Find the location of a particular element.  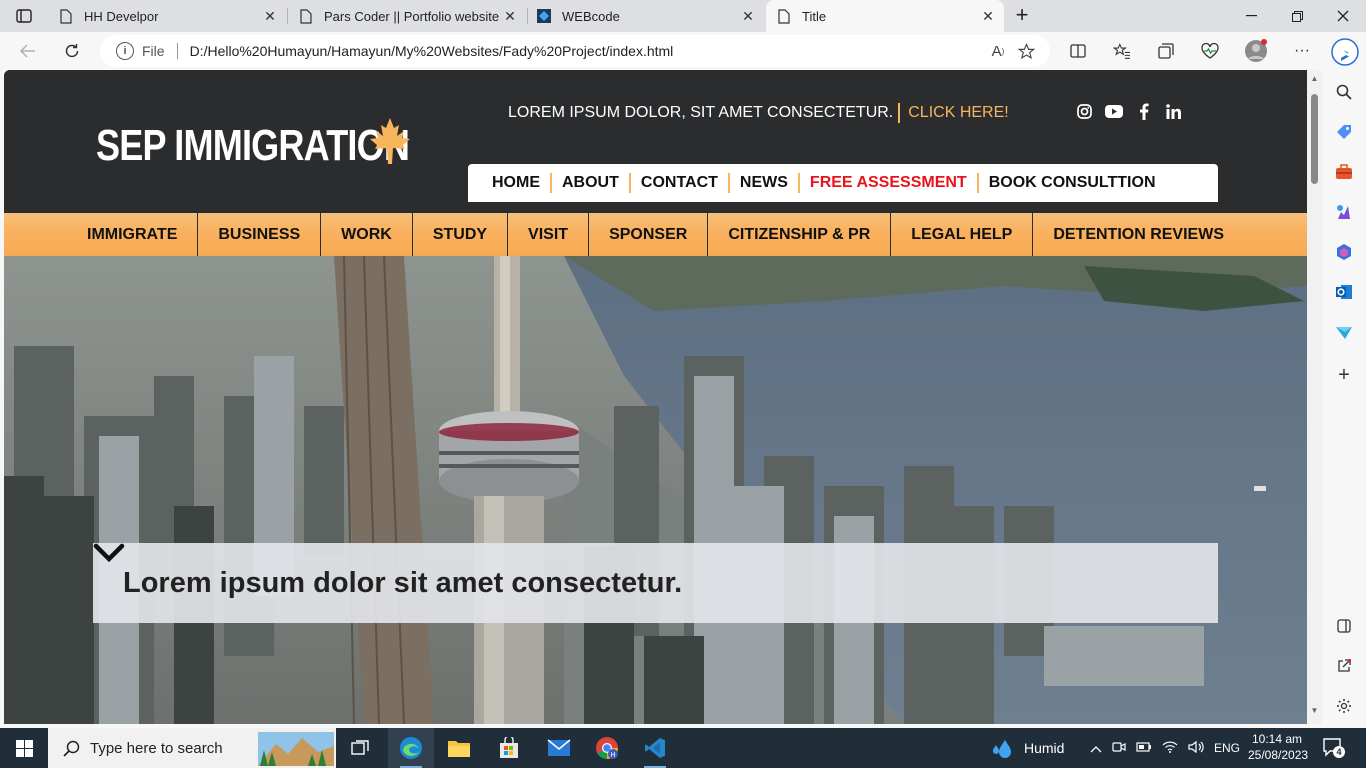

collections-icon is located at coordinates (1166, 51).